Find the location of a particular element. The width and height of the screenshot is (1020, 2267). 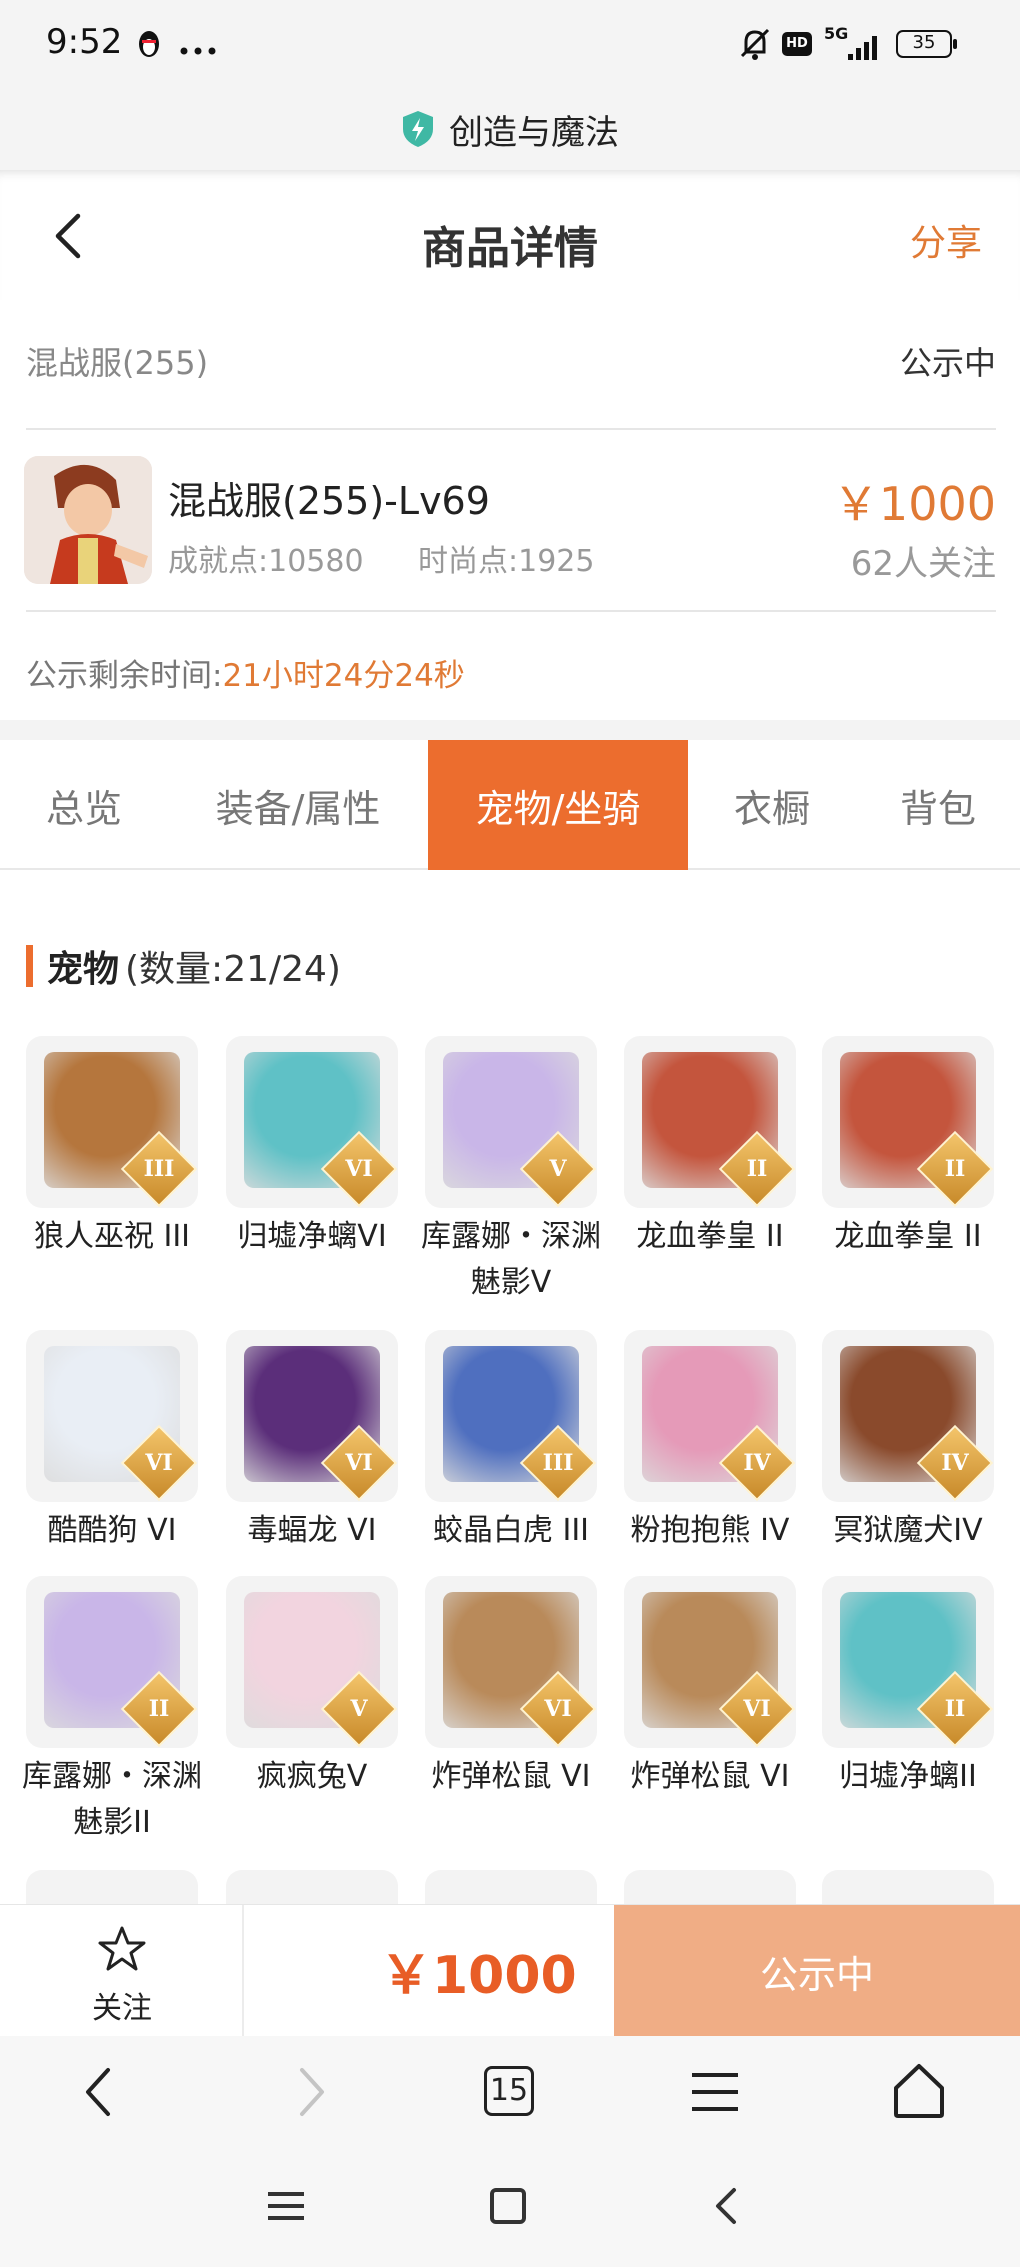

server-row: 混战服(255) 公示中 is located at coordinates (511, 361).